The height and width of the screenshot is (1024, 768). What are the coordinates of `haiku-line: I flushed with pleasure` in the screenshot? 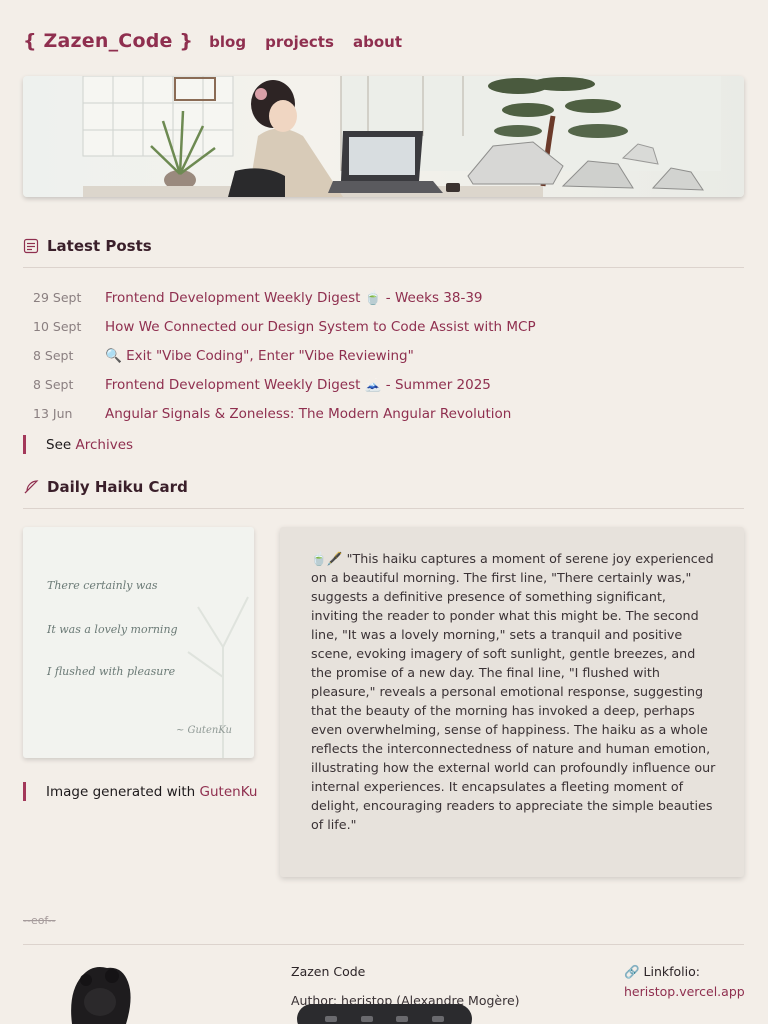 It's located at (111, 671).